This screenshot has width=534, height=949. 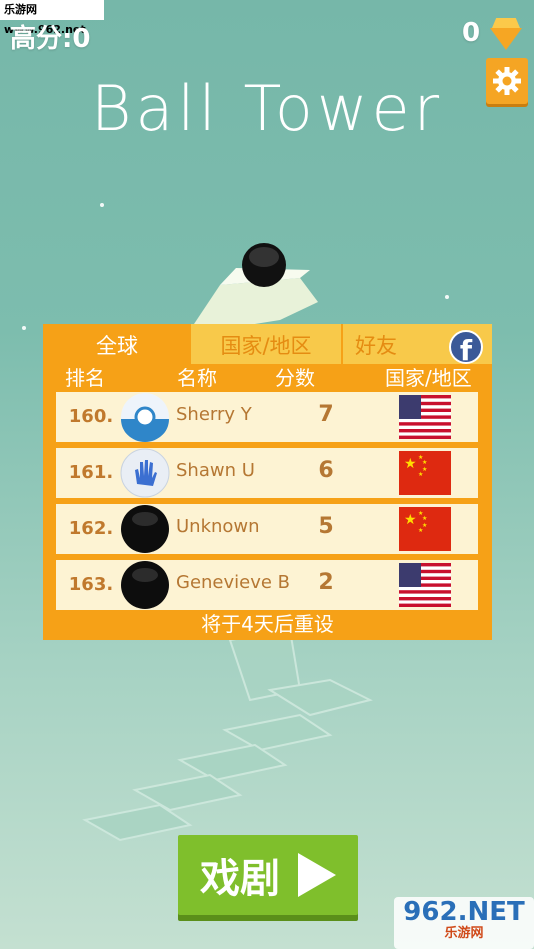 I want to click on row-rank: 161., so click(x=91, y=472).